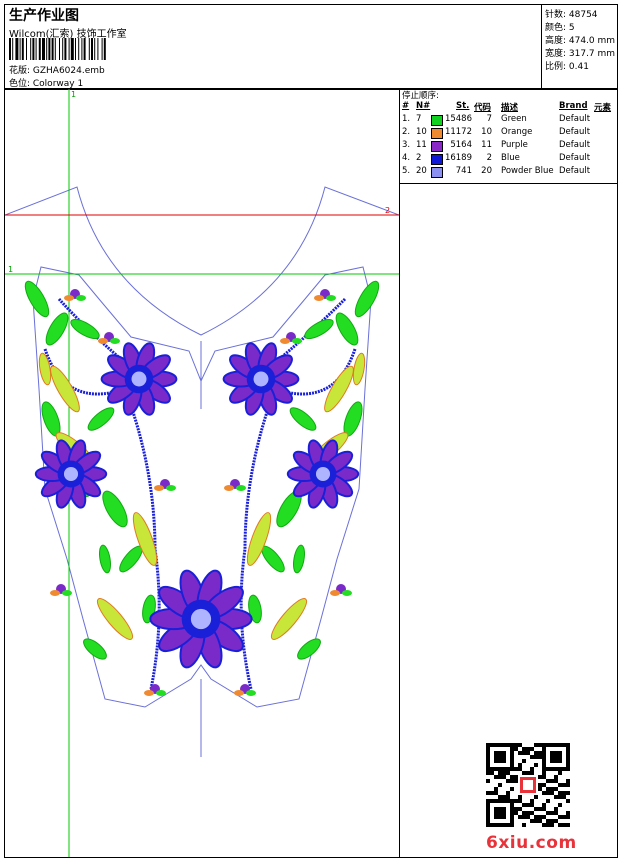 This screenshot has width=620, height=861. I want to click on col-header-index: #, so click(406, 106).